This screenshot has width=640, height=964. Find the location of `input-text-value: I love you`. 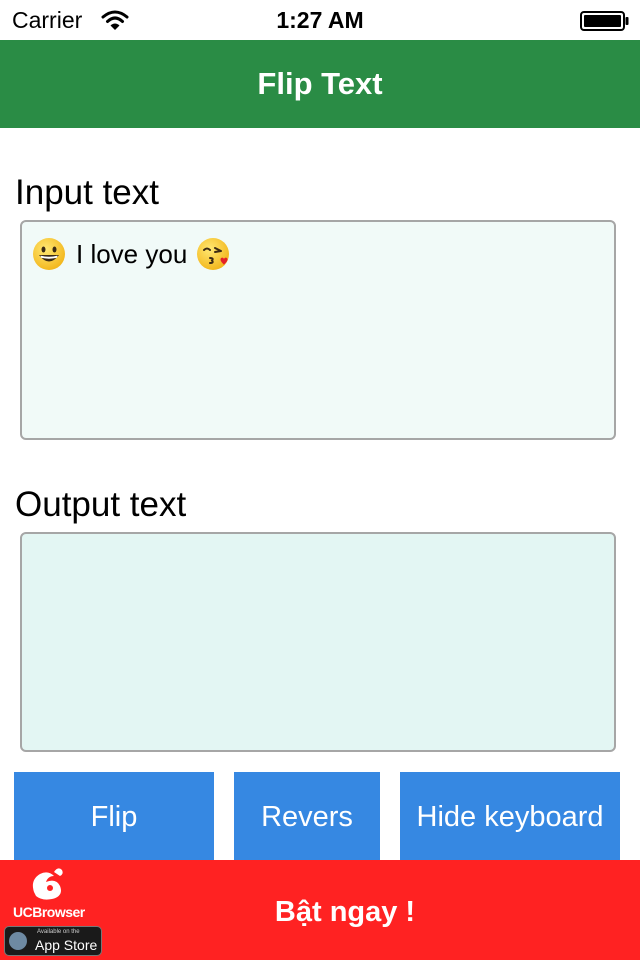

input-text-value: I love you is located at coordinates (132, 254).